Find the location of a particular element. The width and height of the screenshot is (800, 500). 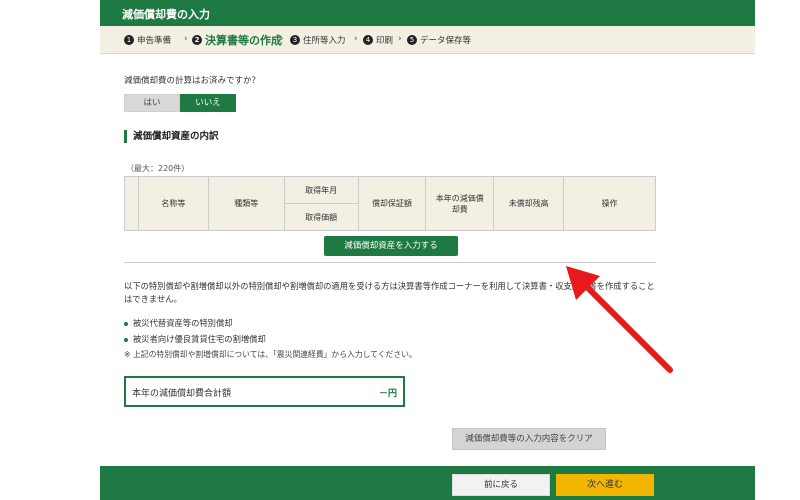

yes-button: はい is located at coordinates (152, 103).